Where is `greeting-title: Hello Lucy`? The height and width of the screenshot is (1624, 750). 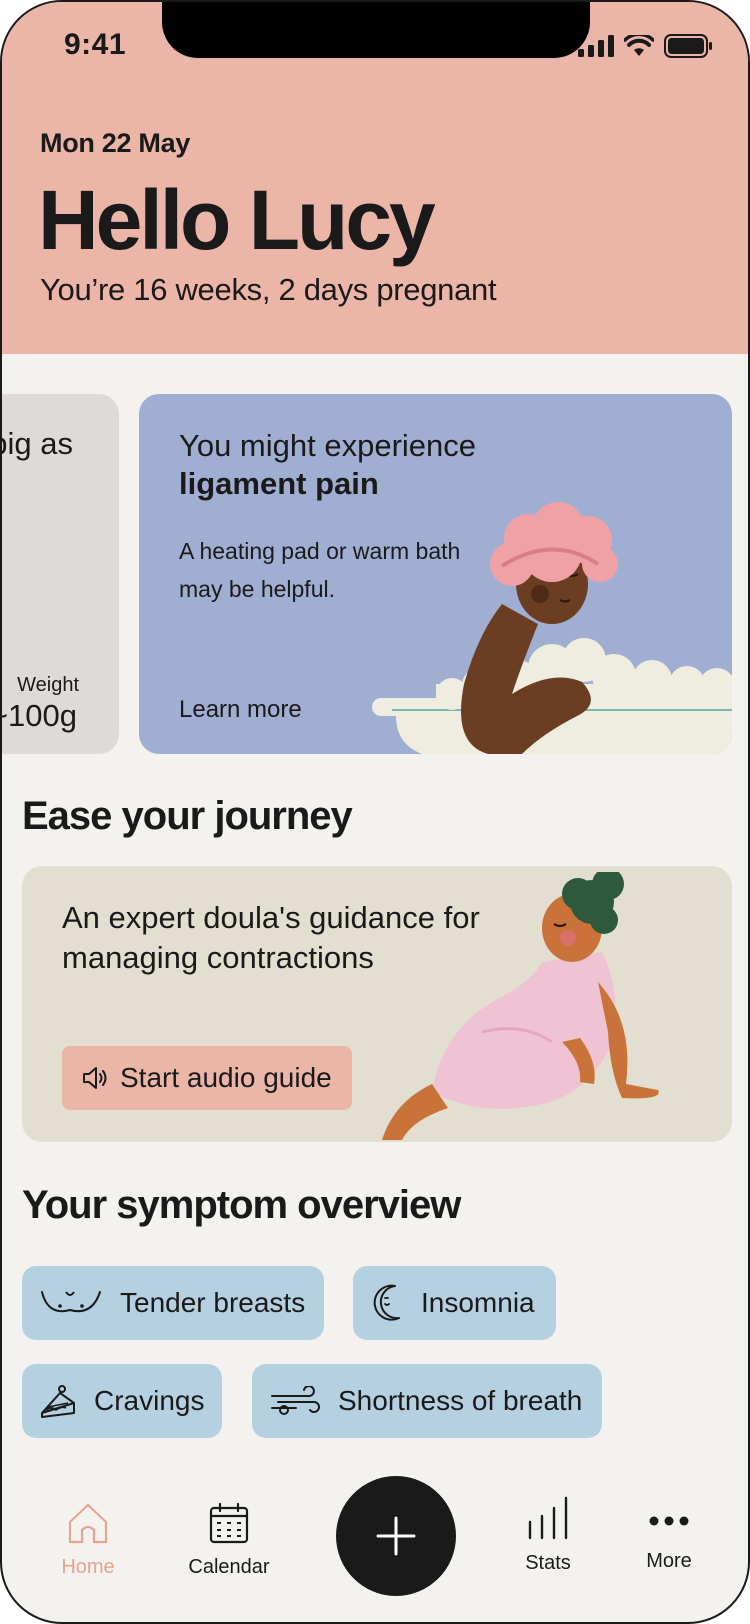 greeting-title: Hello Lucy is located at coordinates (237, 220).